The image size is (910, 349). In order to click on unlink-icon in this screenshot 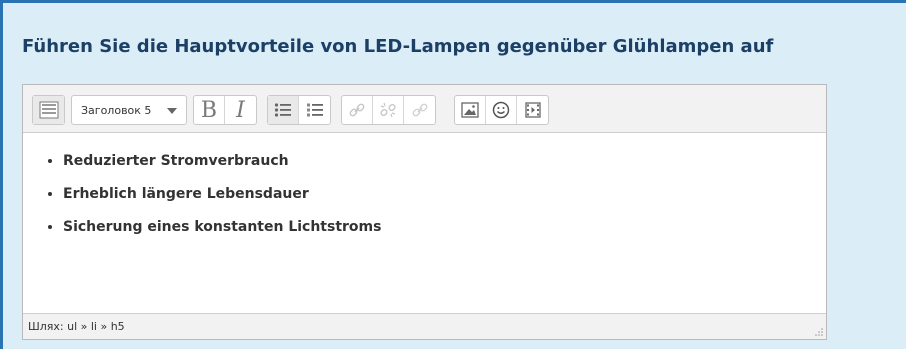, I will do `click(388, 110)`.